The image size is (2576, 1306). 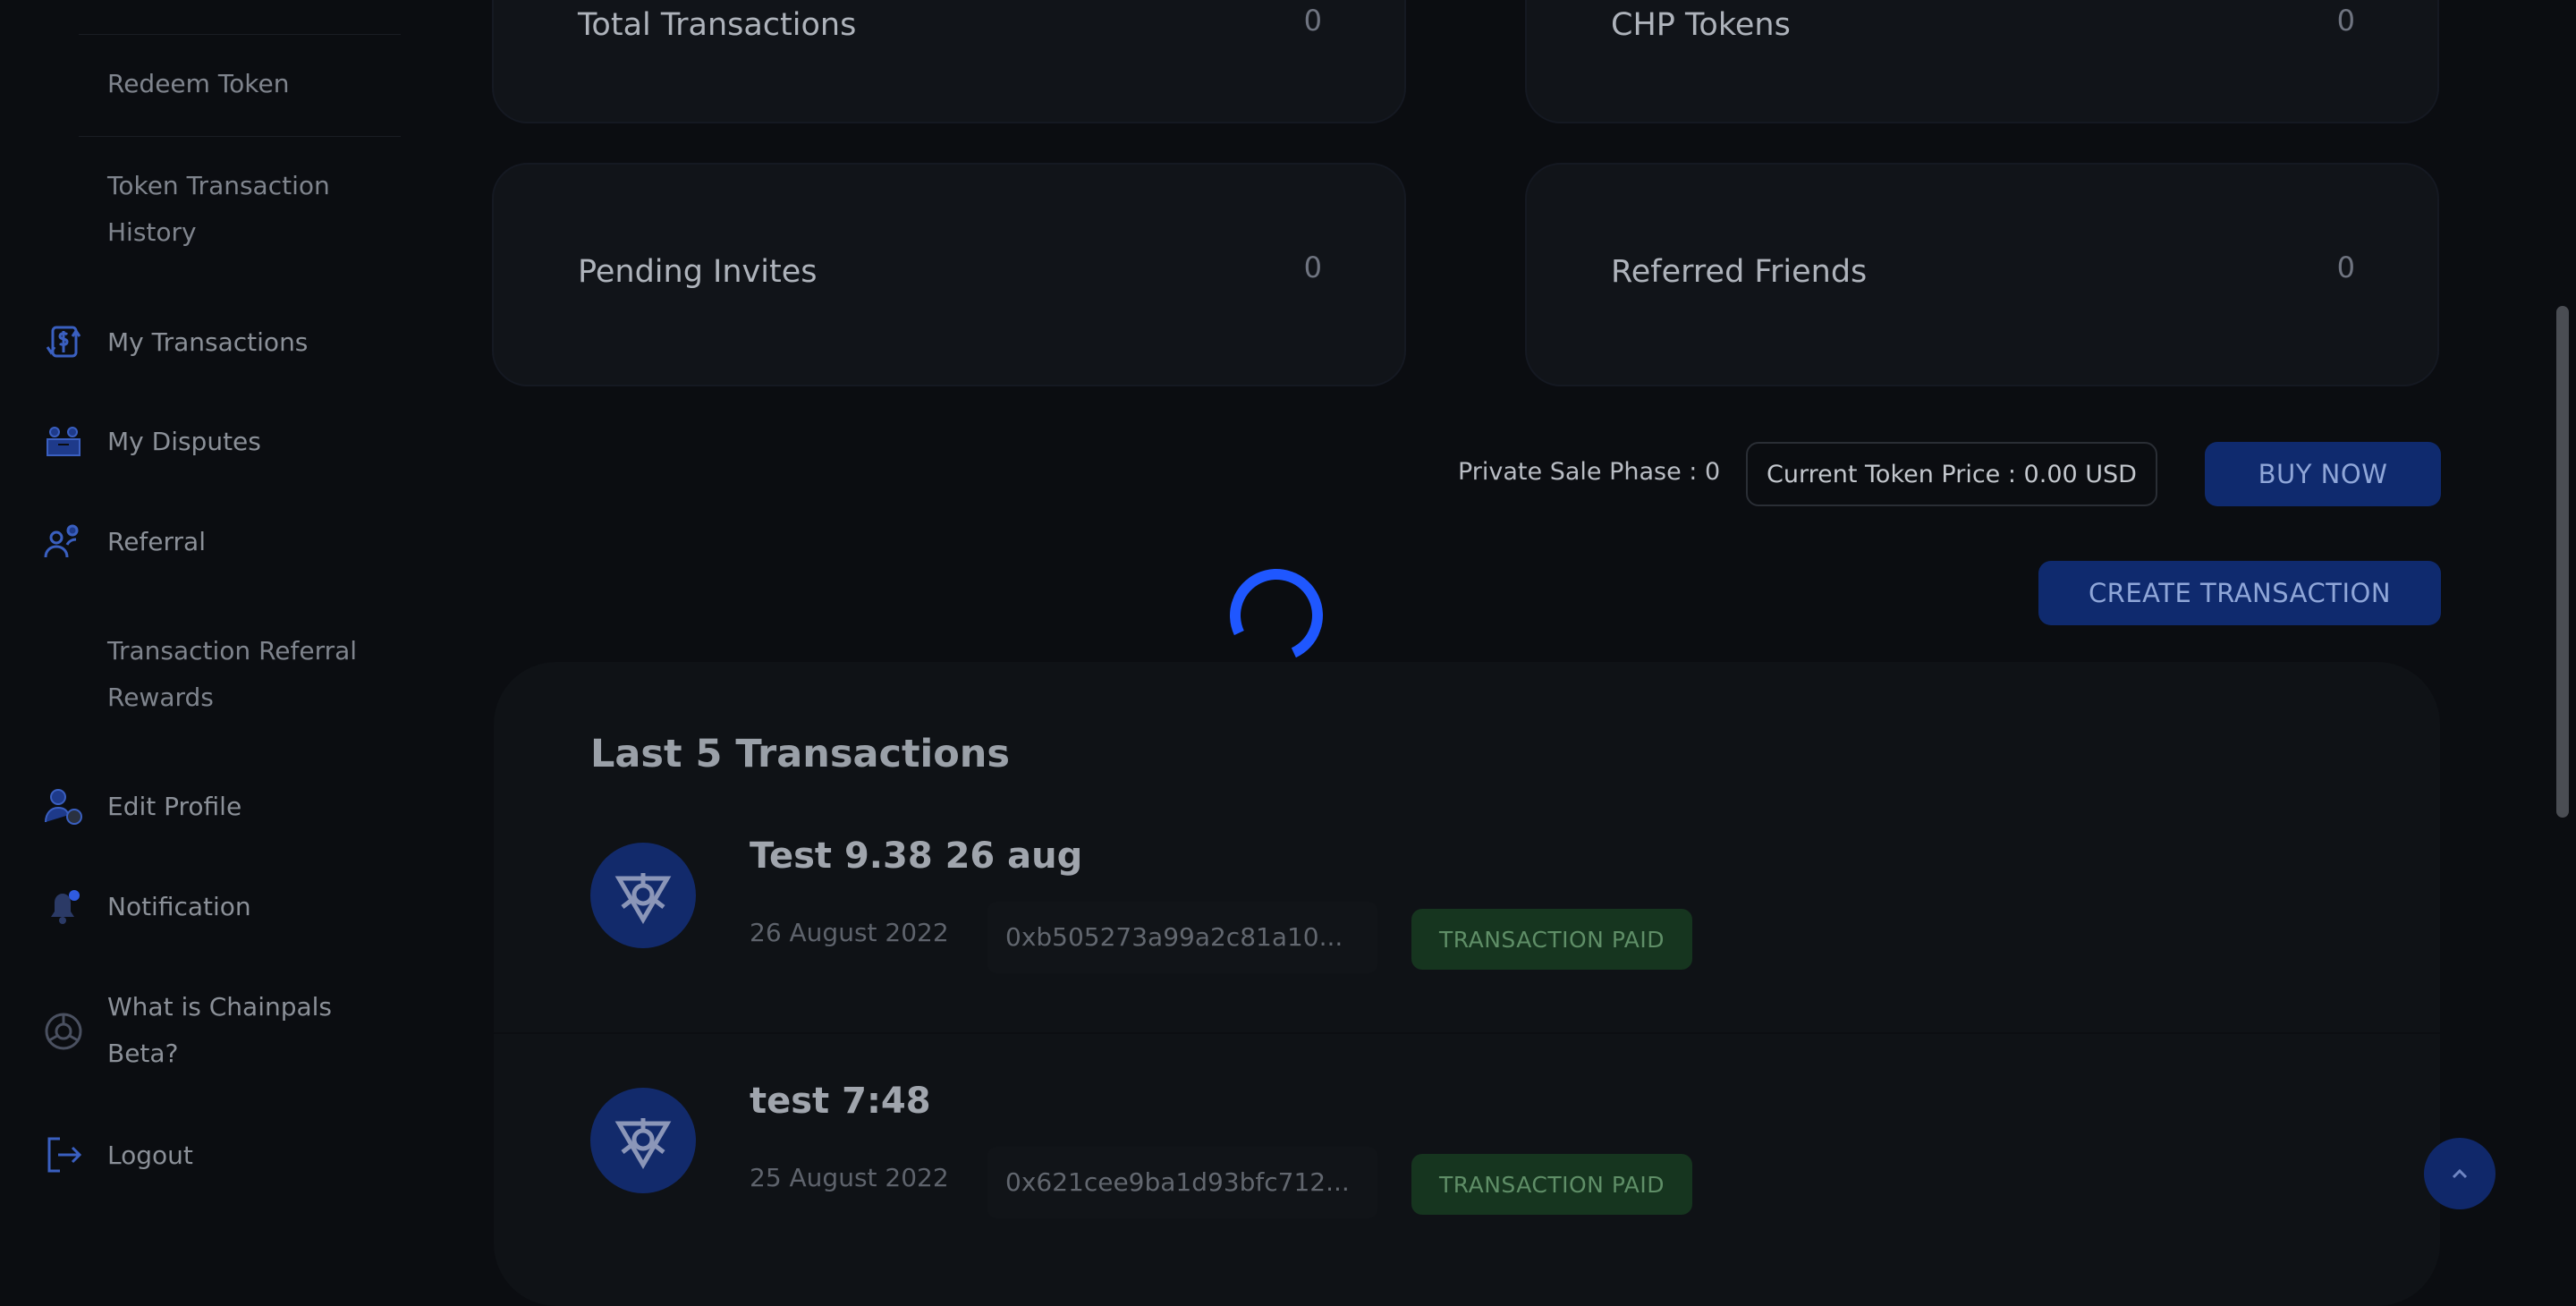 What do you see at coordinates (208, 342) in the screenshot?
I see `sidebar-item-label: My Transactions` at bounding box center [208, 342].